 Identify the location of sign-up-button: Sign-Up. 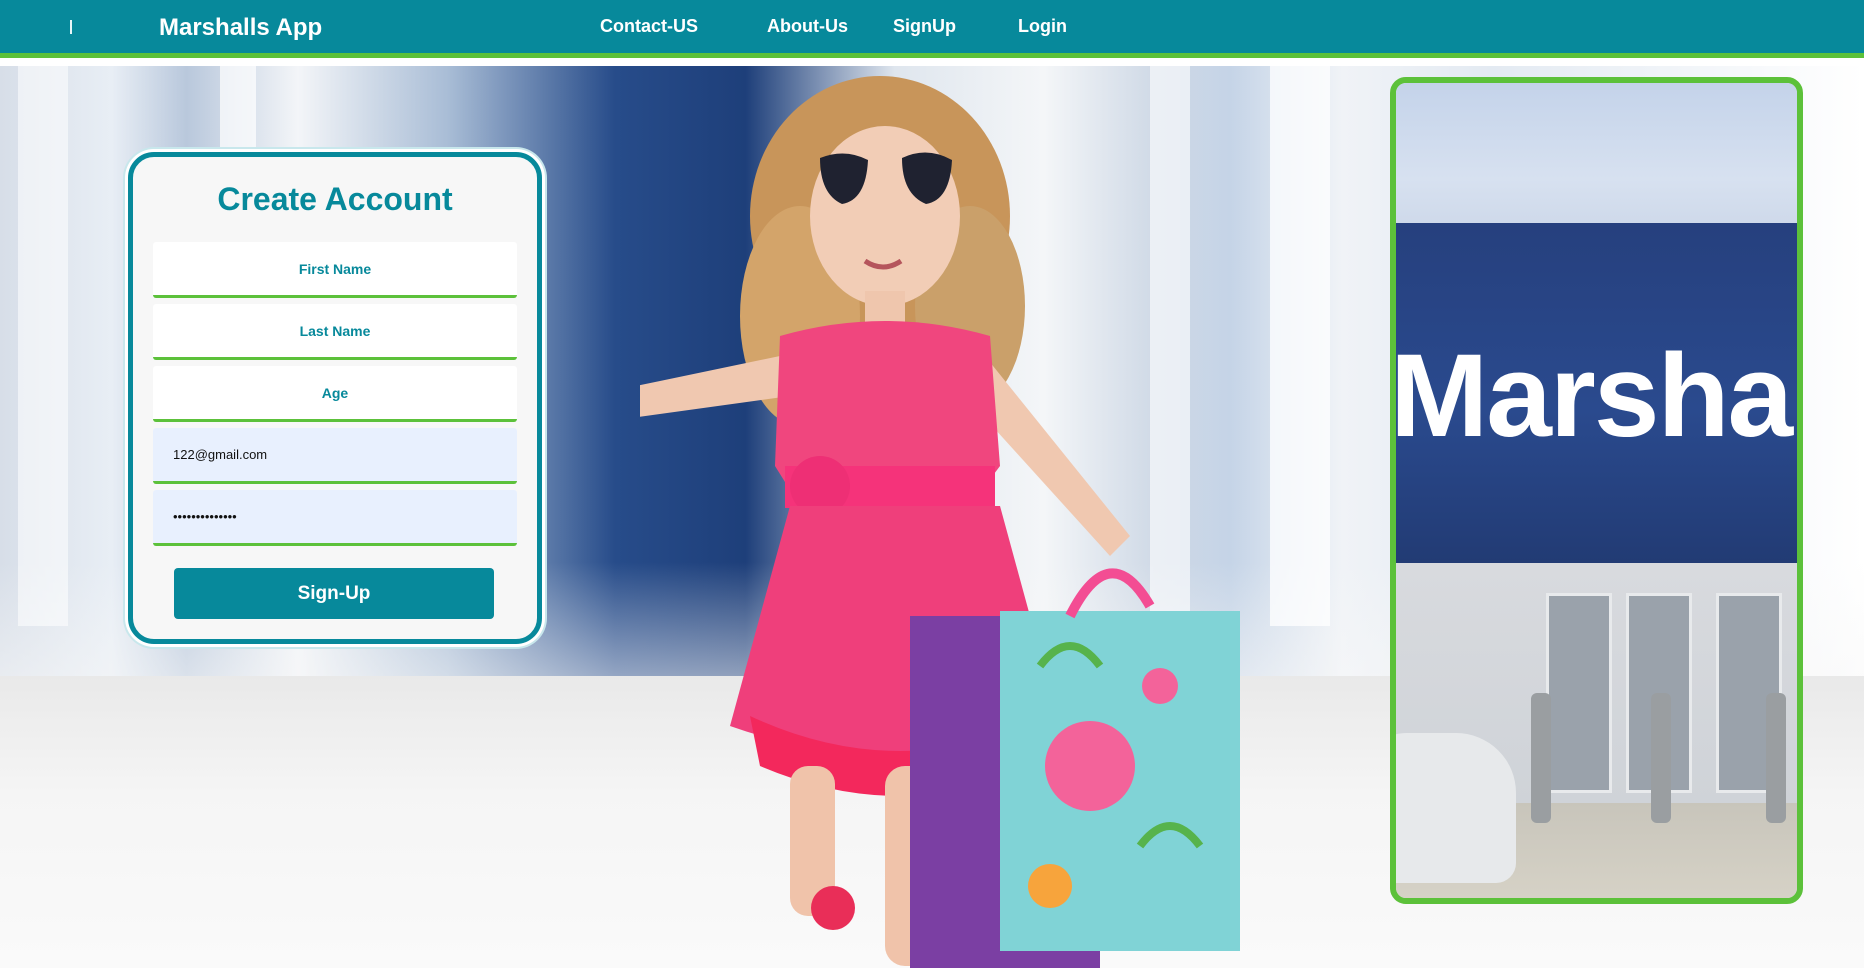
(334, 593).